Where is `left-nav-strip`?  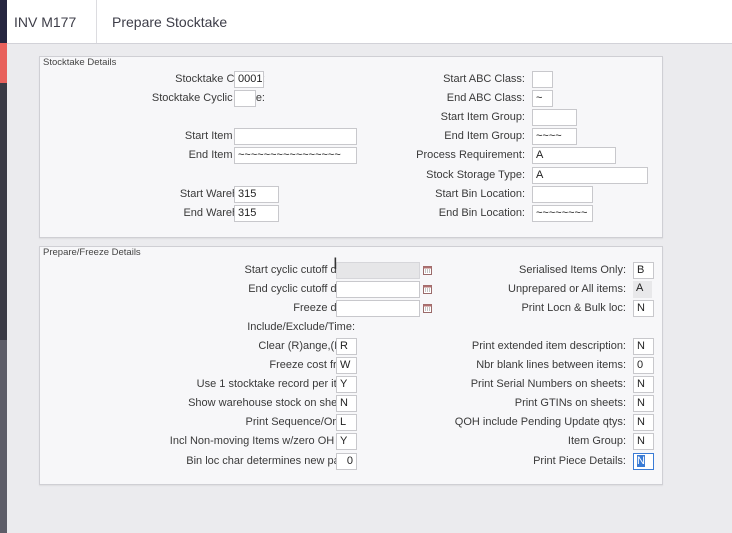 left-nav-strip is located at coordinates (3, 266).